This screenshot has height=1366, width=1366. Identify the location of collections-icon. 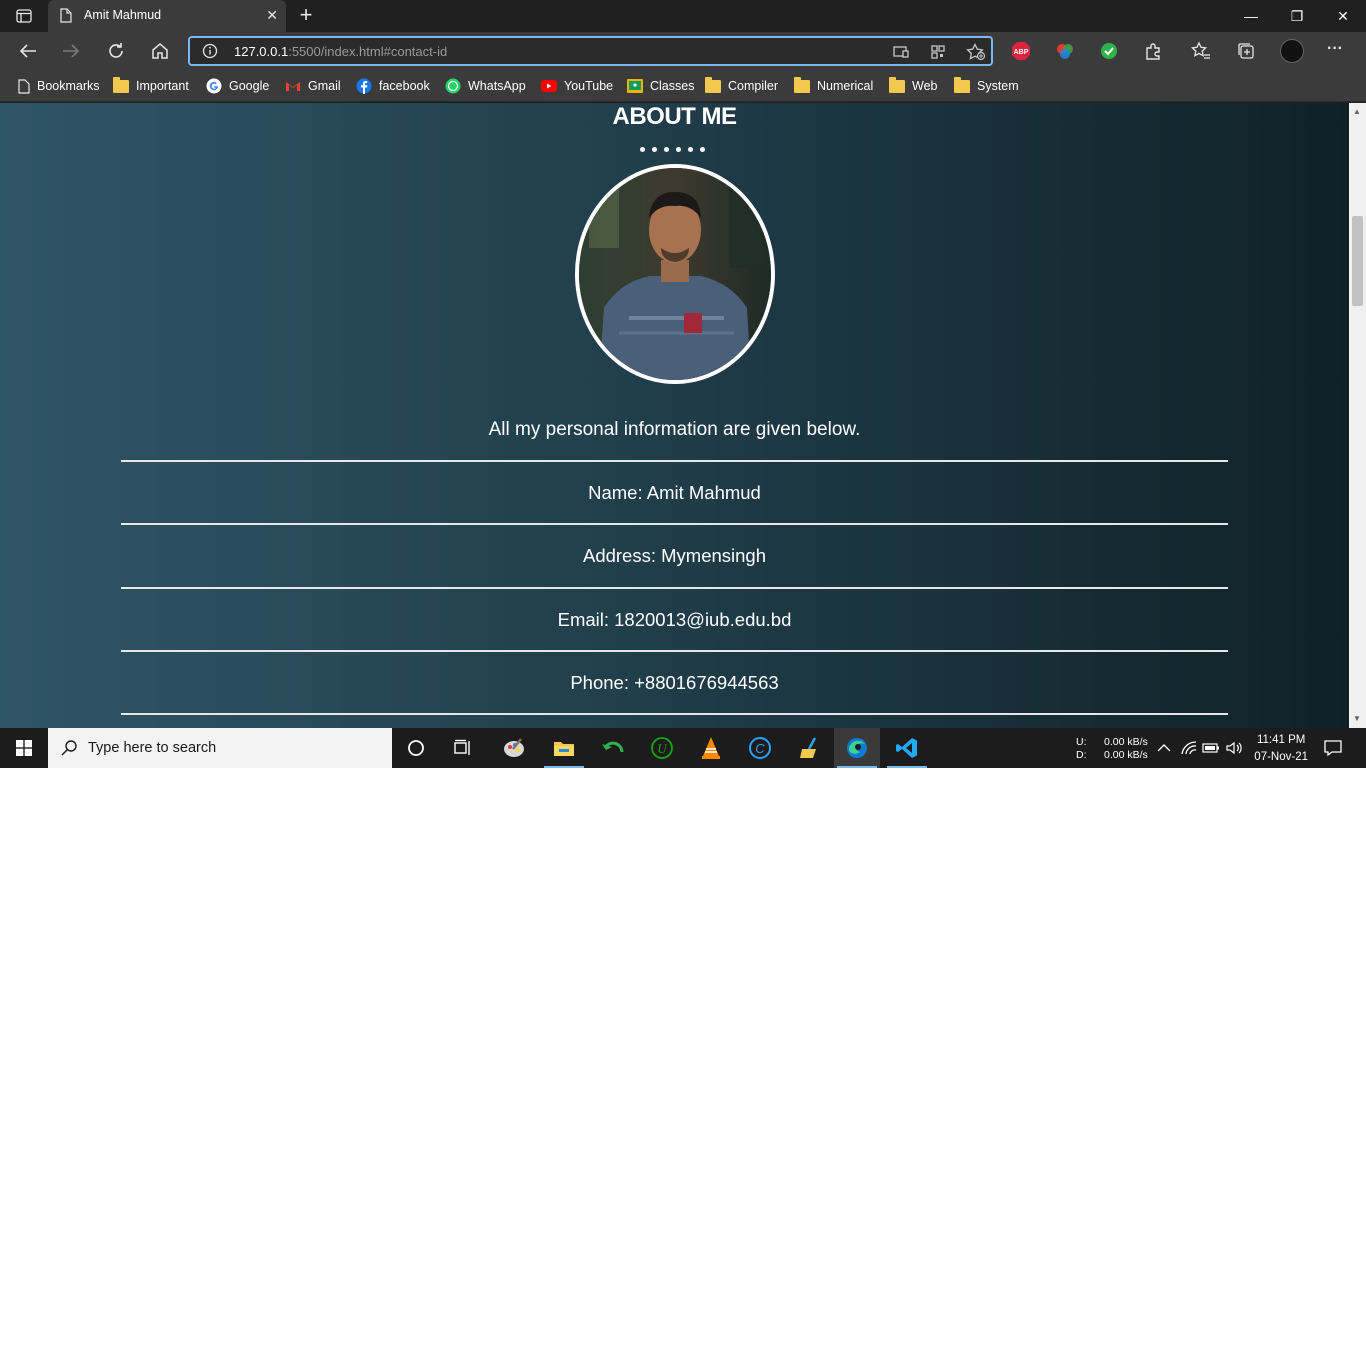
(1246, 51).